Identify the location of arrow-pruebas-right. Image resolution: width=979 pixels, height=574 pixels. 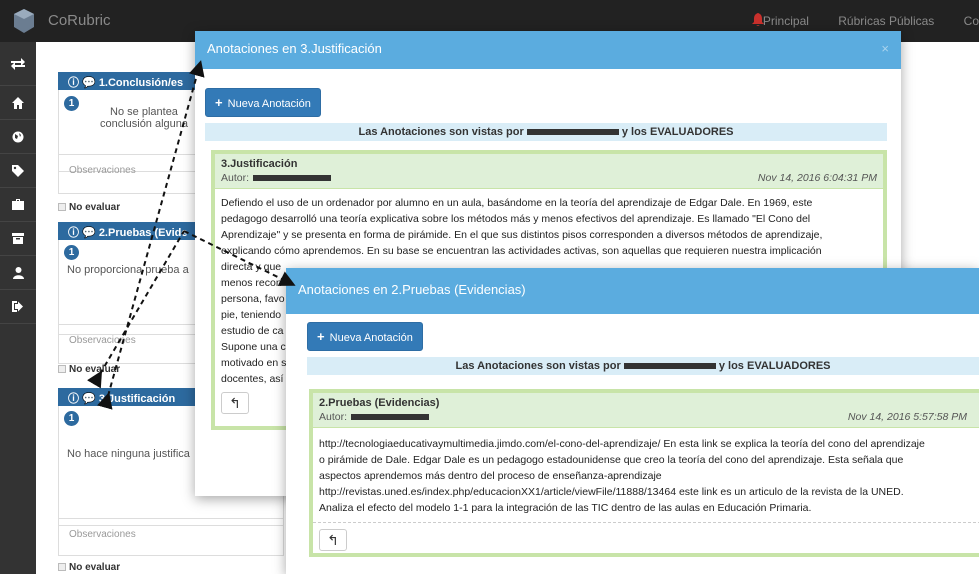
(239, 258).